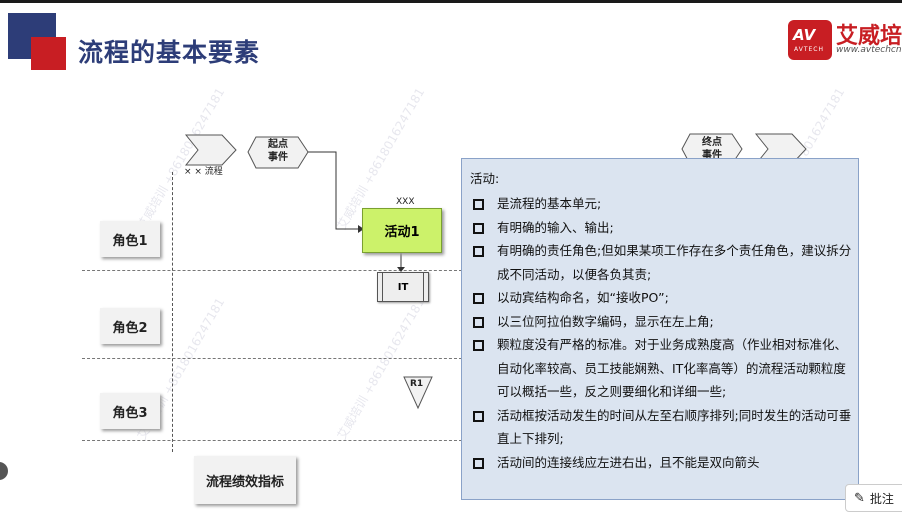 Image resolution: width=902 pixels, height=517 pixels. Describe the element at coordinates (130, 411) in the screenshot. I see `role-box-3: 角色3` at that location.